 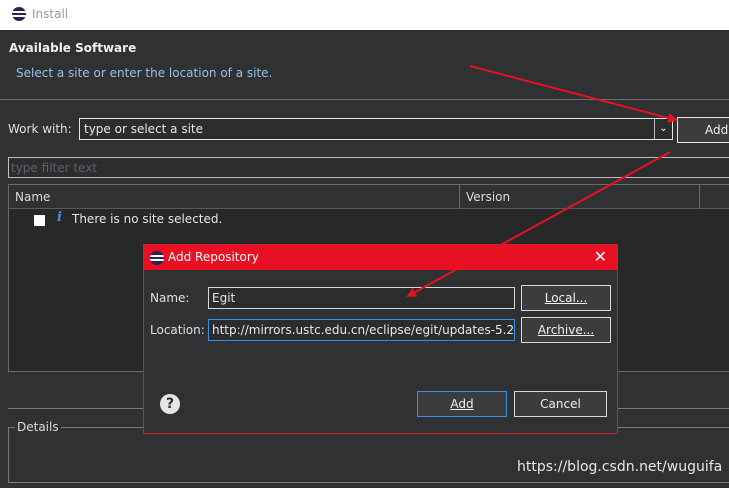 What do you see at coordinates (538, 224) in the screenshot?
I see `arrow-to-name-field` at bounding box center [538, 224].